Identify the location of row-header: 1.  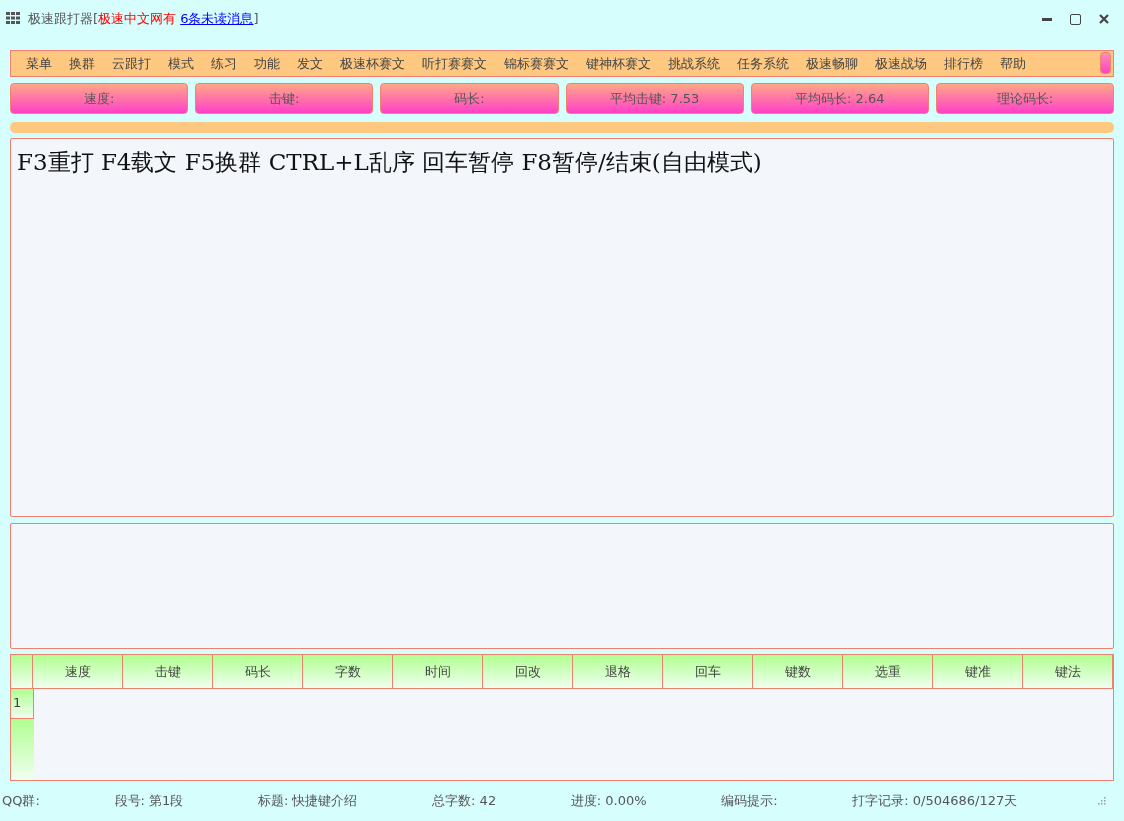
(22, 704).